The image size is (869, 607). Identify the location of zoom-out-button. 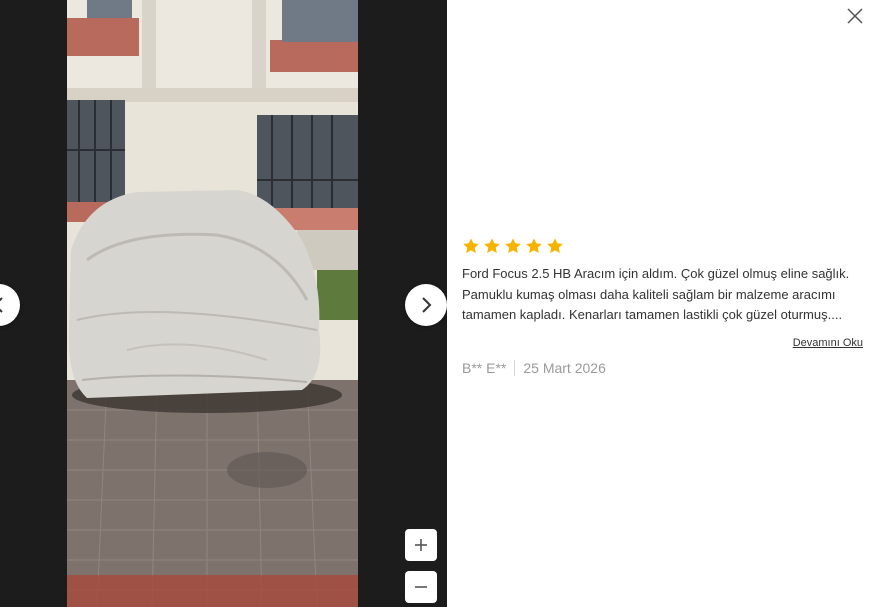
(421, 587).